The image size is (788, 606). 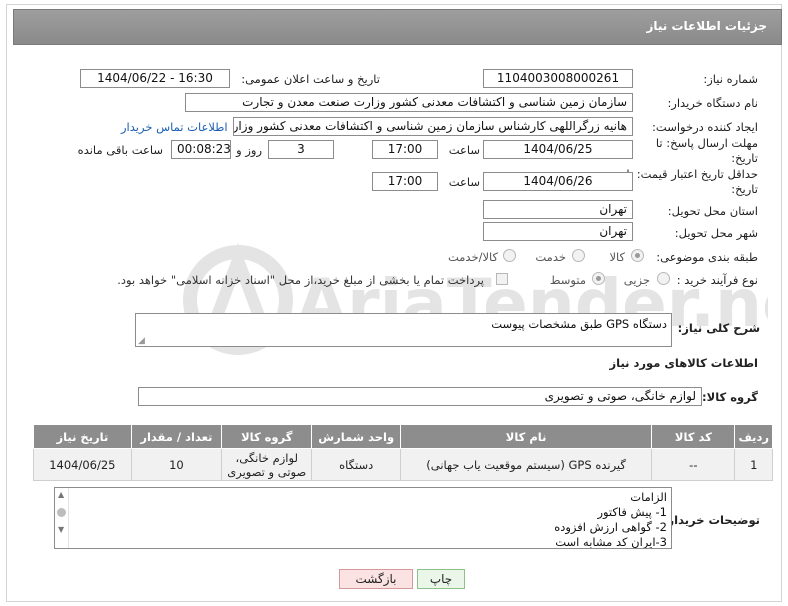 What do you see at coordinates (611, 542) in the screenshot?
I see `notes-line: 3-ایران کد مشابه است` at bounding box center [611, 542].